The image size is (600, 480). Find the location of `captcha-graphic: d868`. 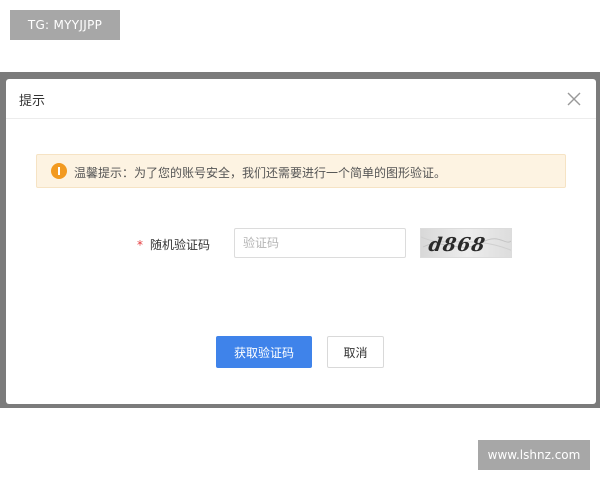

captcha-graphic: d868 is located at coordinates (466, 243).